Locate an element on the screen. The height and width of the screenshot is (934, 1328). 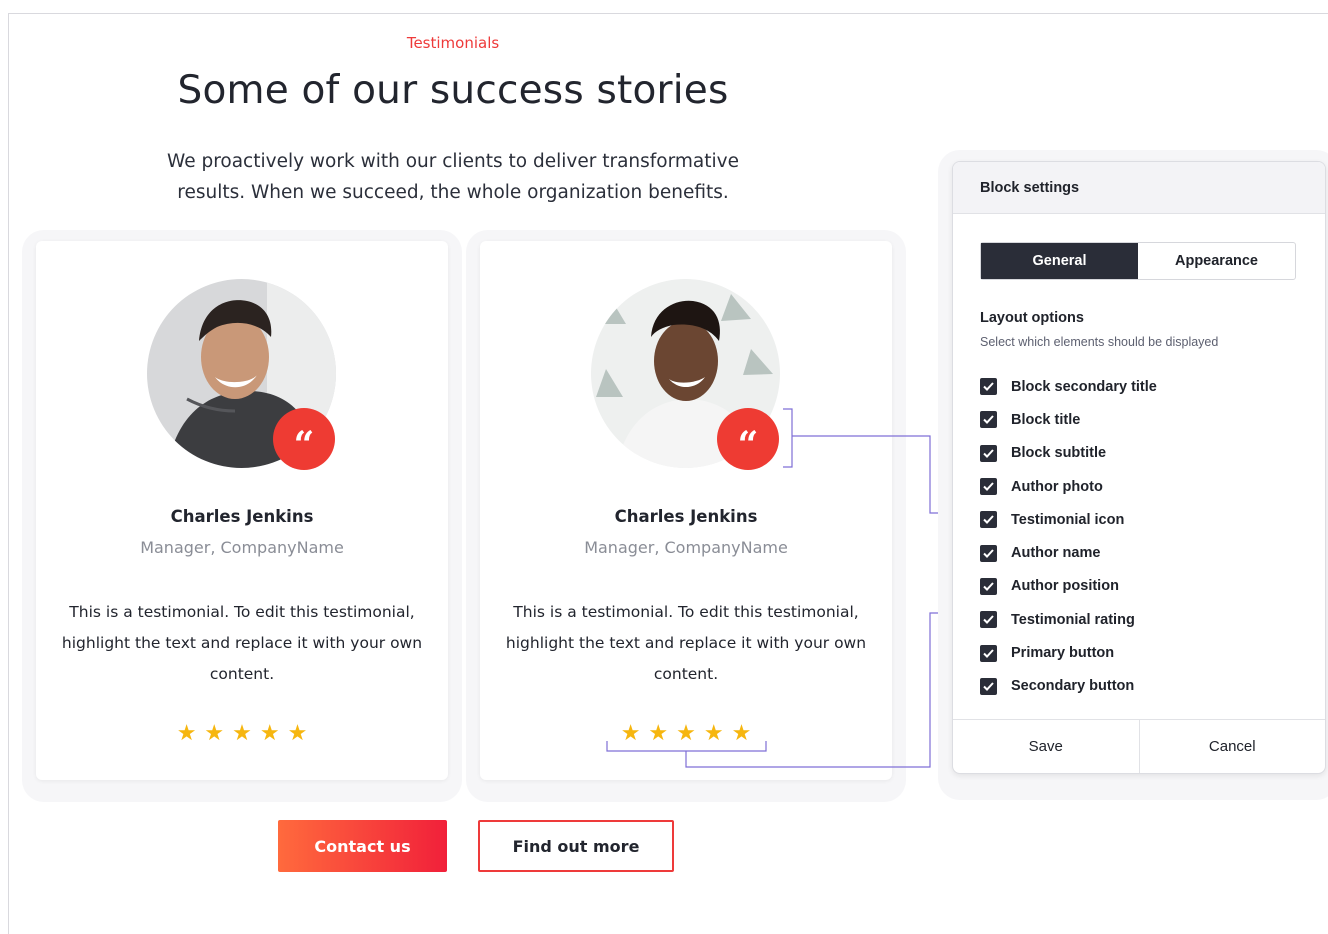
block-title: Some of our success stories is located at coordinates (453, 90).